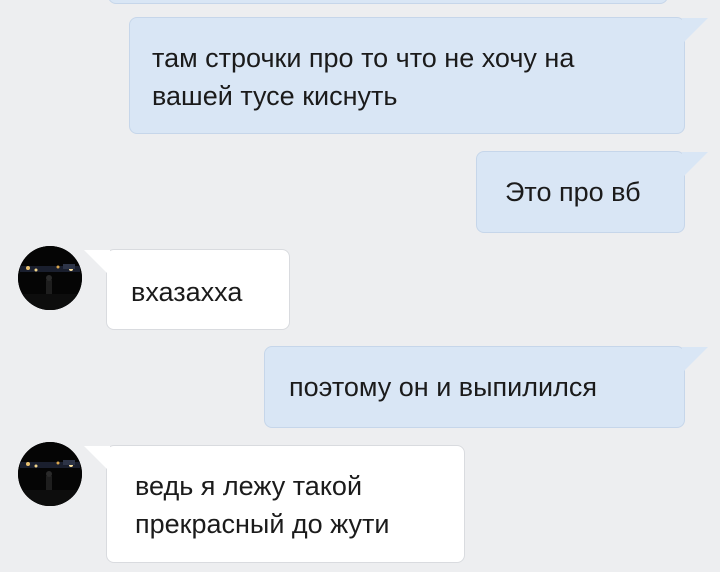 This screenshot has height=572, width=720. What do you see at coordinates (262, 505) in the screenshot?
I see `message-text: ведь я лежу такой прекрасный до жути` at bounding box center [262, 505].